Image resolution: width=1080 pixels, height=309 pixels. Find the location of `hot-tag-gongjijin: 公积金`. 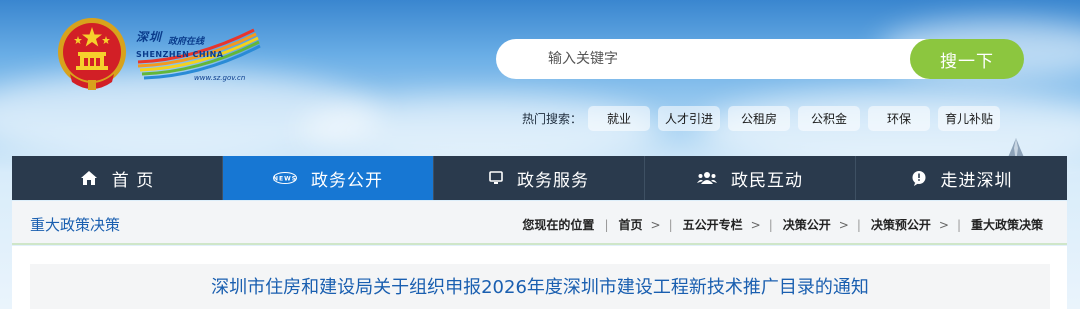

hot-tag-gongjijin: 公积金 is located at coordinates (829, 118).